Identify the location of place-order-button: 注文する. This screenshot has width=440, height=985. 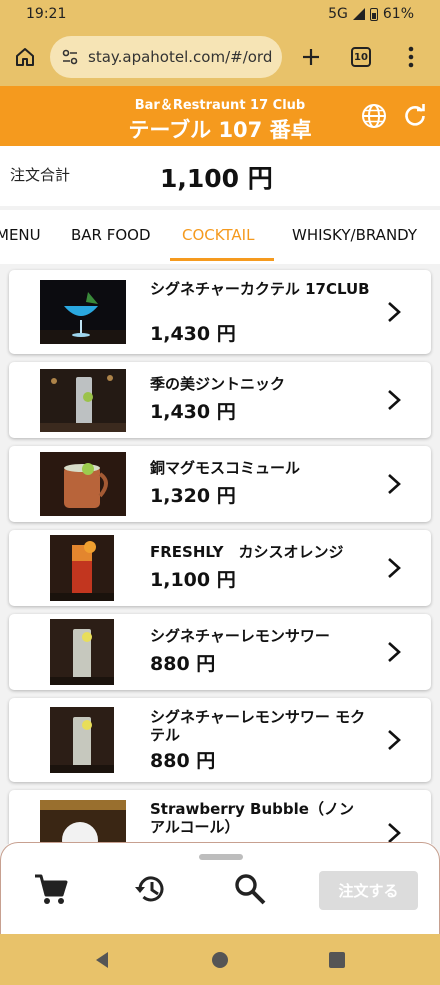
(368, 890).